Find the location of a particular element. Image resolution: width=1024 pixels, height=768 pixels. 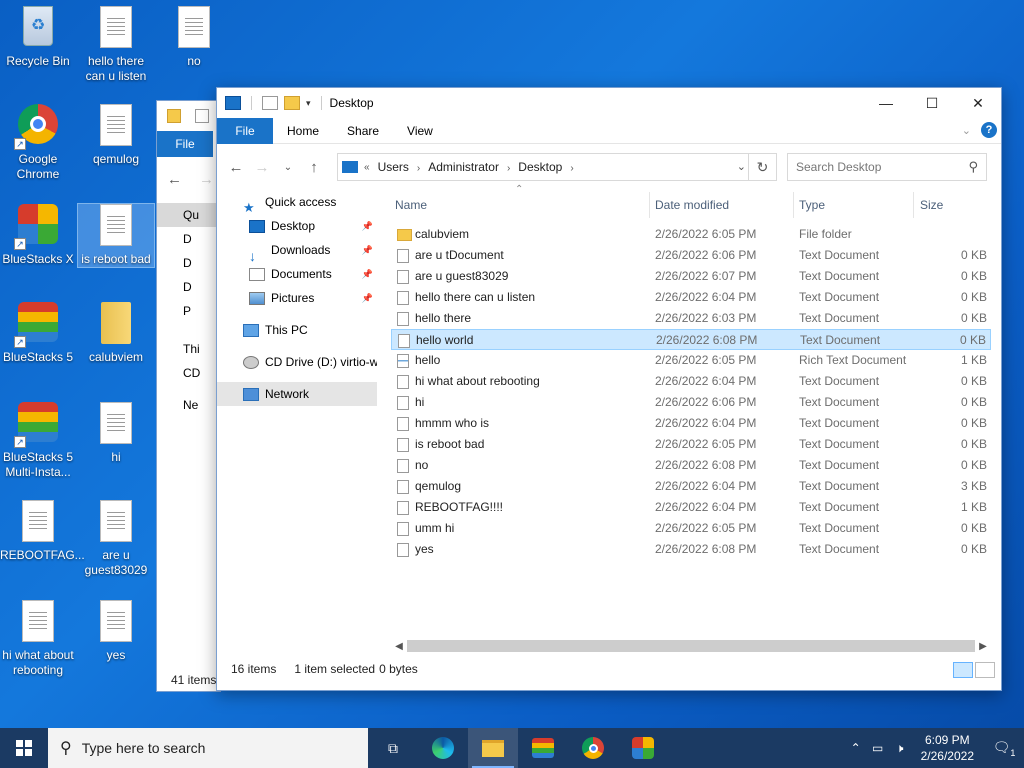

expand-ribbon-chevron-icon: ⌄ is located at coordinates (966, 130).